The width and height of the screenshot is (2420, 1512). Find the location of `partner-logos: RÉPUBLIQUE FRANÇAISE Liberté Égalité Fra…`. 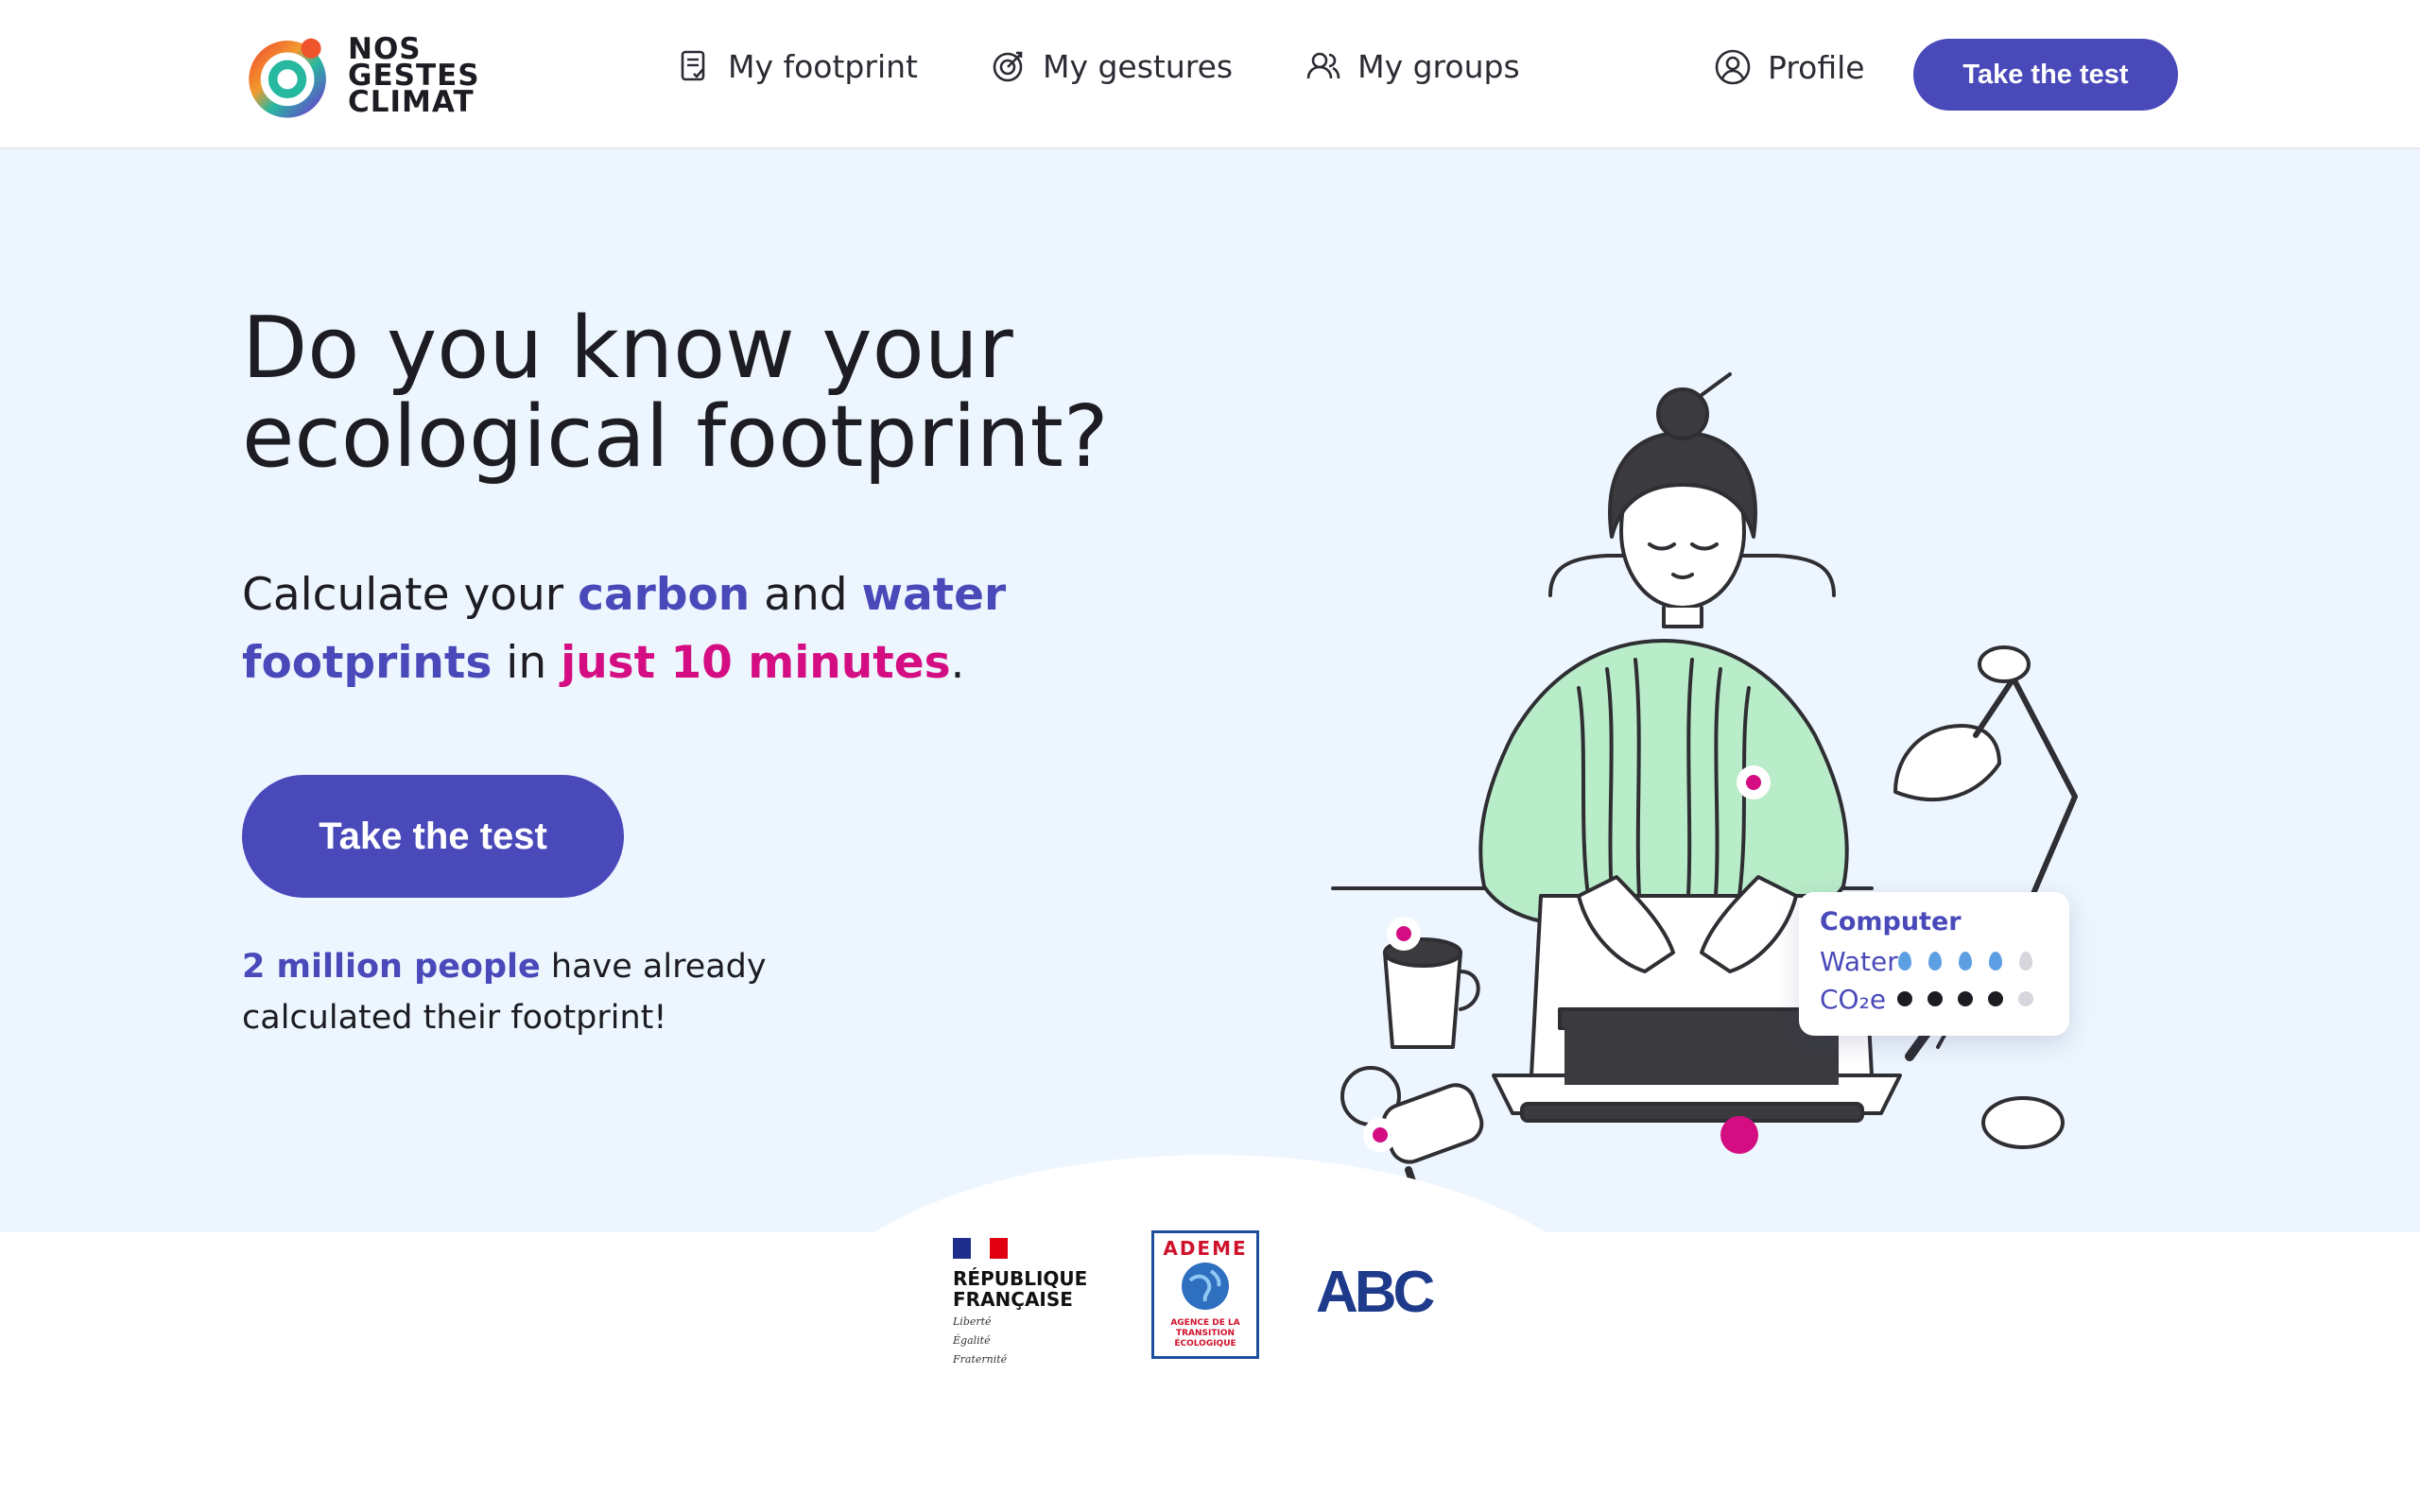

partner-logos: RÉPUBLIQUE FRANÇAISE Liberté Égalité Fra… is located at coordinates (1212, 1298).